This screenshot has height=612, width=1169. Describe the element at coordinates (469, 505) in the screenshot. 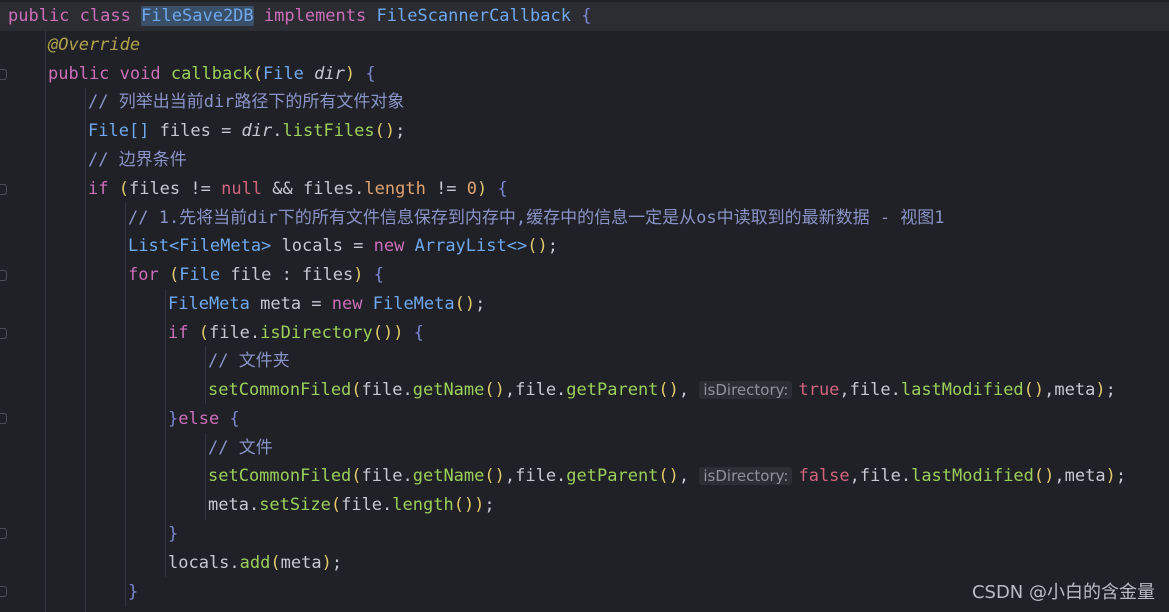

I see `paren: ())` at that location.